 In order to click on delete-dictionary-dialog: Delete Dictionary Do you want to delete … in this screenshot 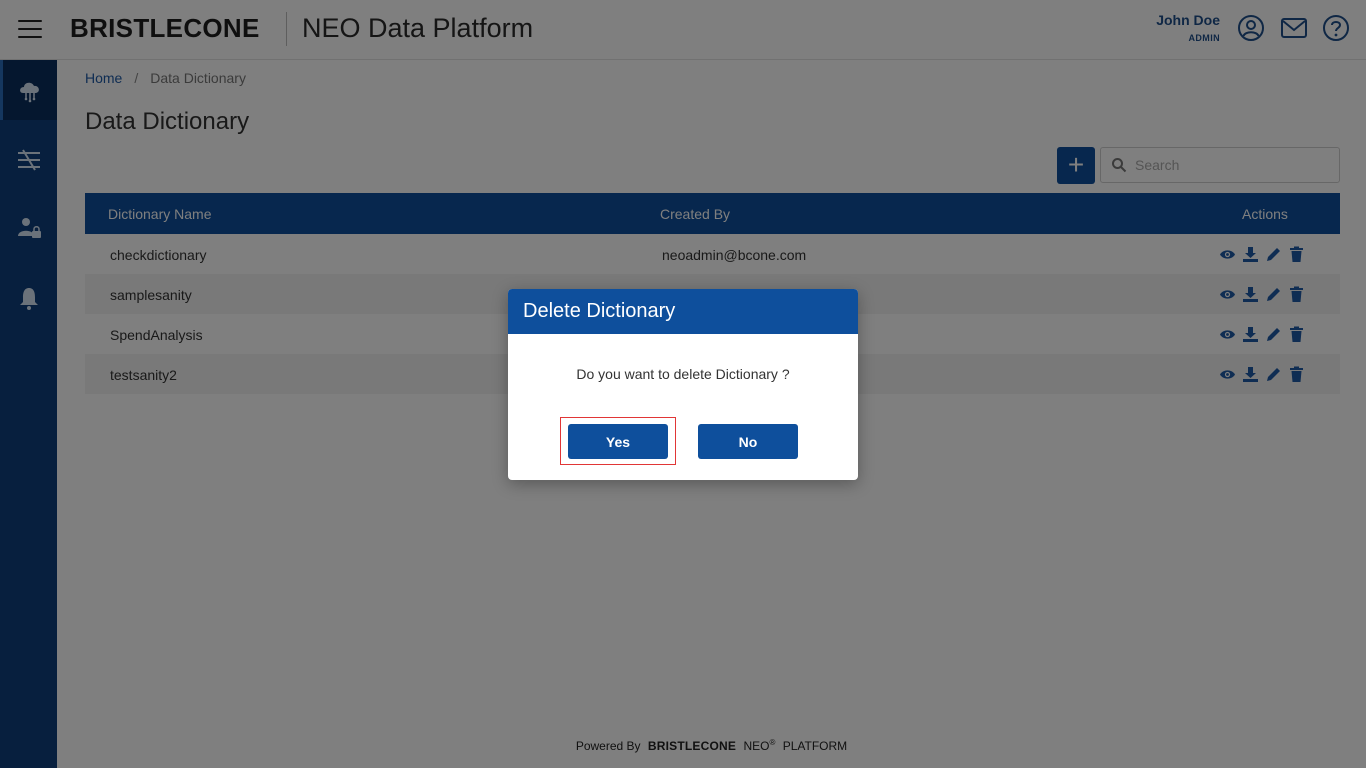, I will do `click(683, 384)`.